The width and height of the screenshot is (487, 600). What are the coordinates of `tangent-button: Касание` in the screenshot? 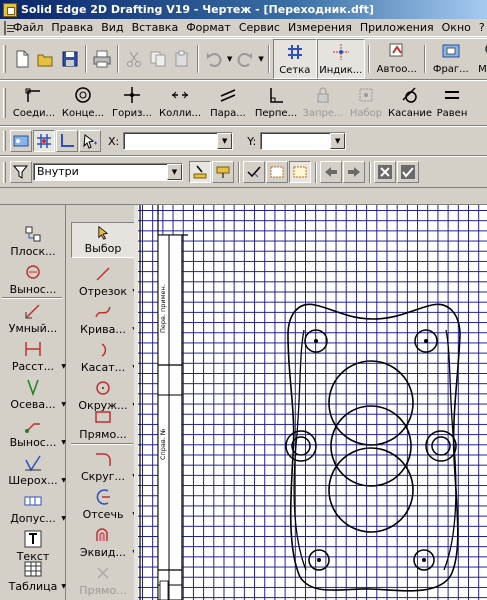 It's located at (410, 103).